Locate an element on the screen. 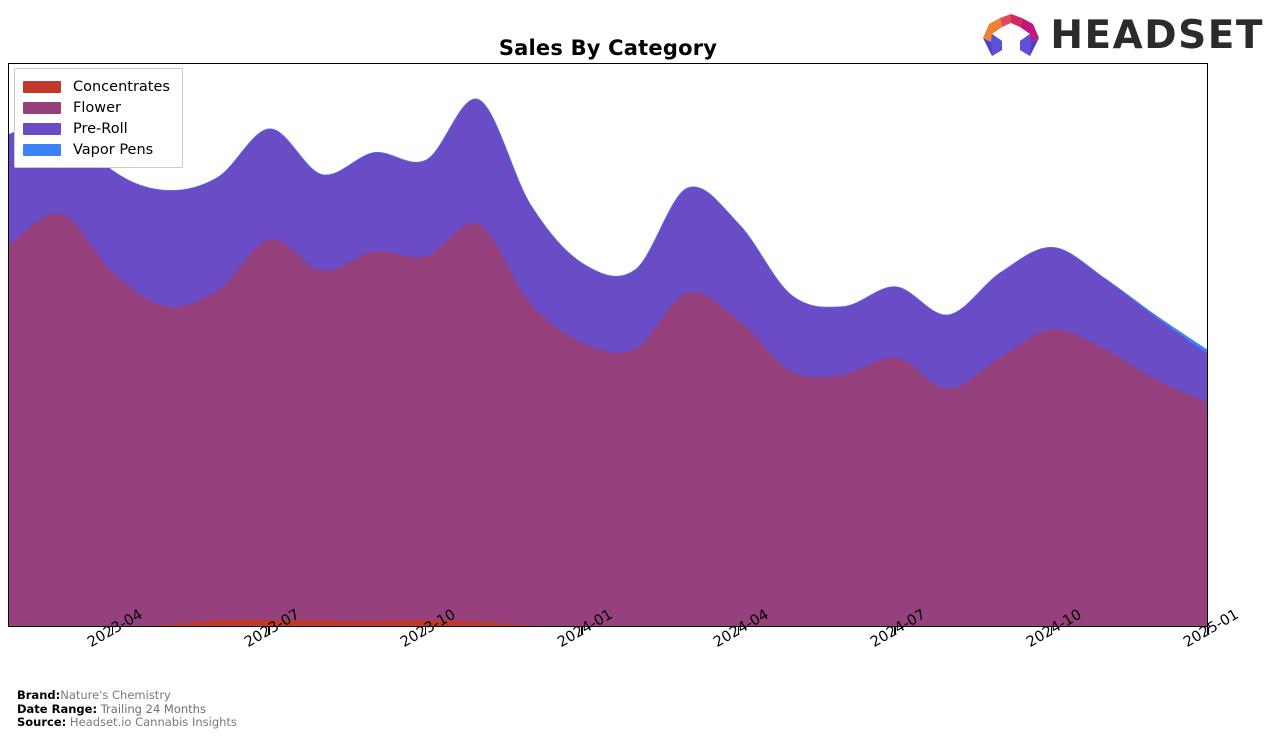  legend-item-flower: Flower is located at coordinates (96, 107).